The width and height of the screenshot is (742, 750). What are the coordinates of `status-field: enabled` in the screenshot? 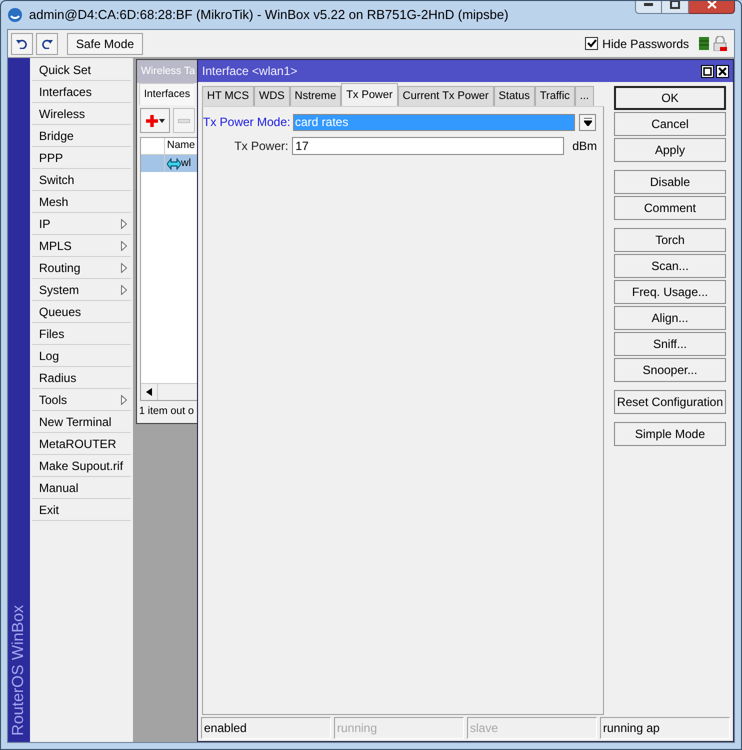 It's located at (266, 728).